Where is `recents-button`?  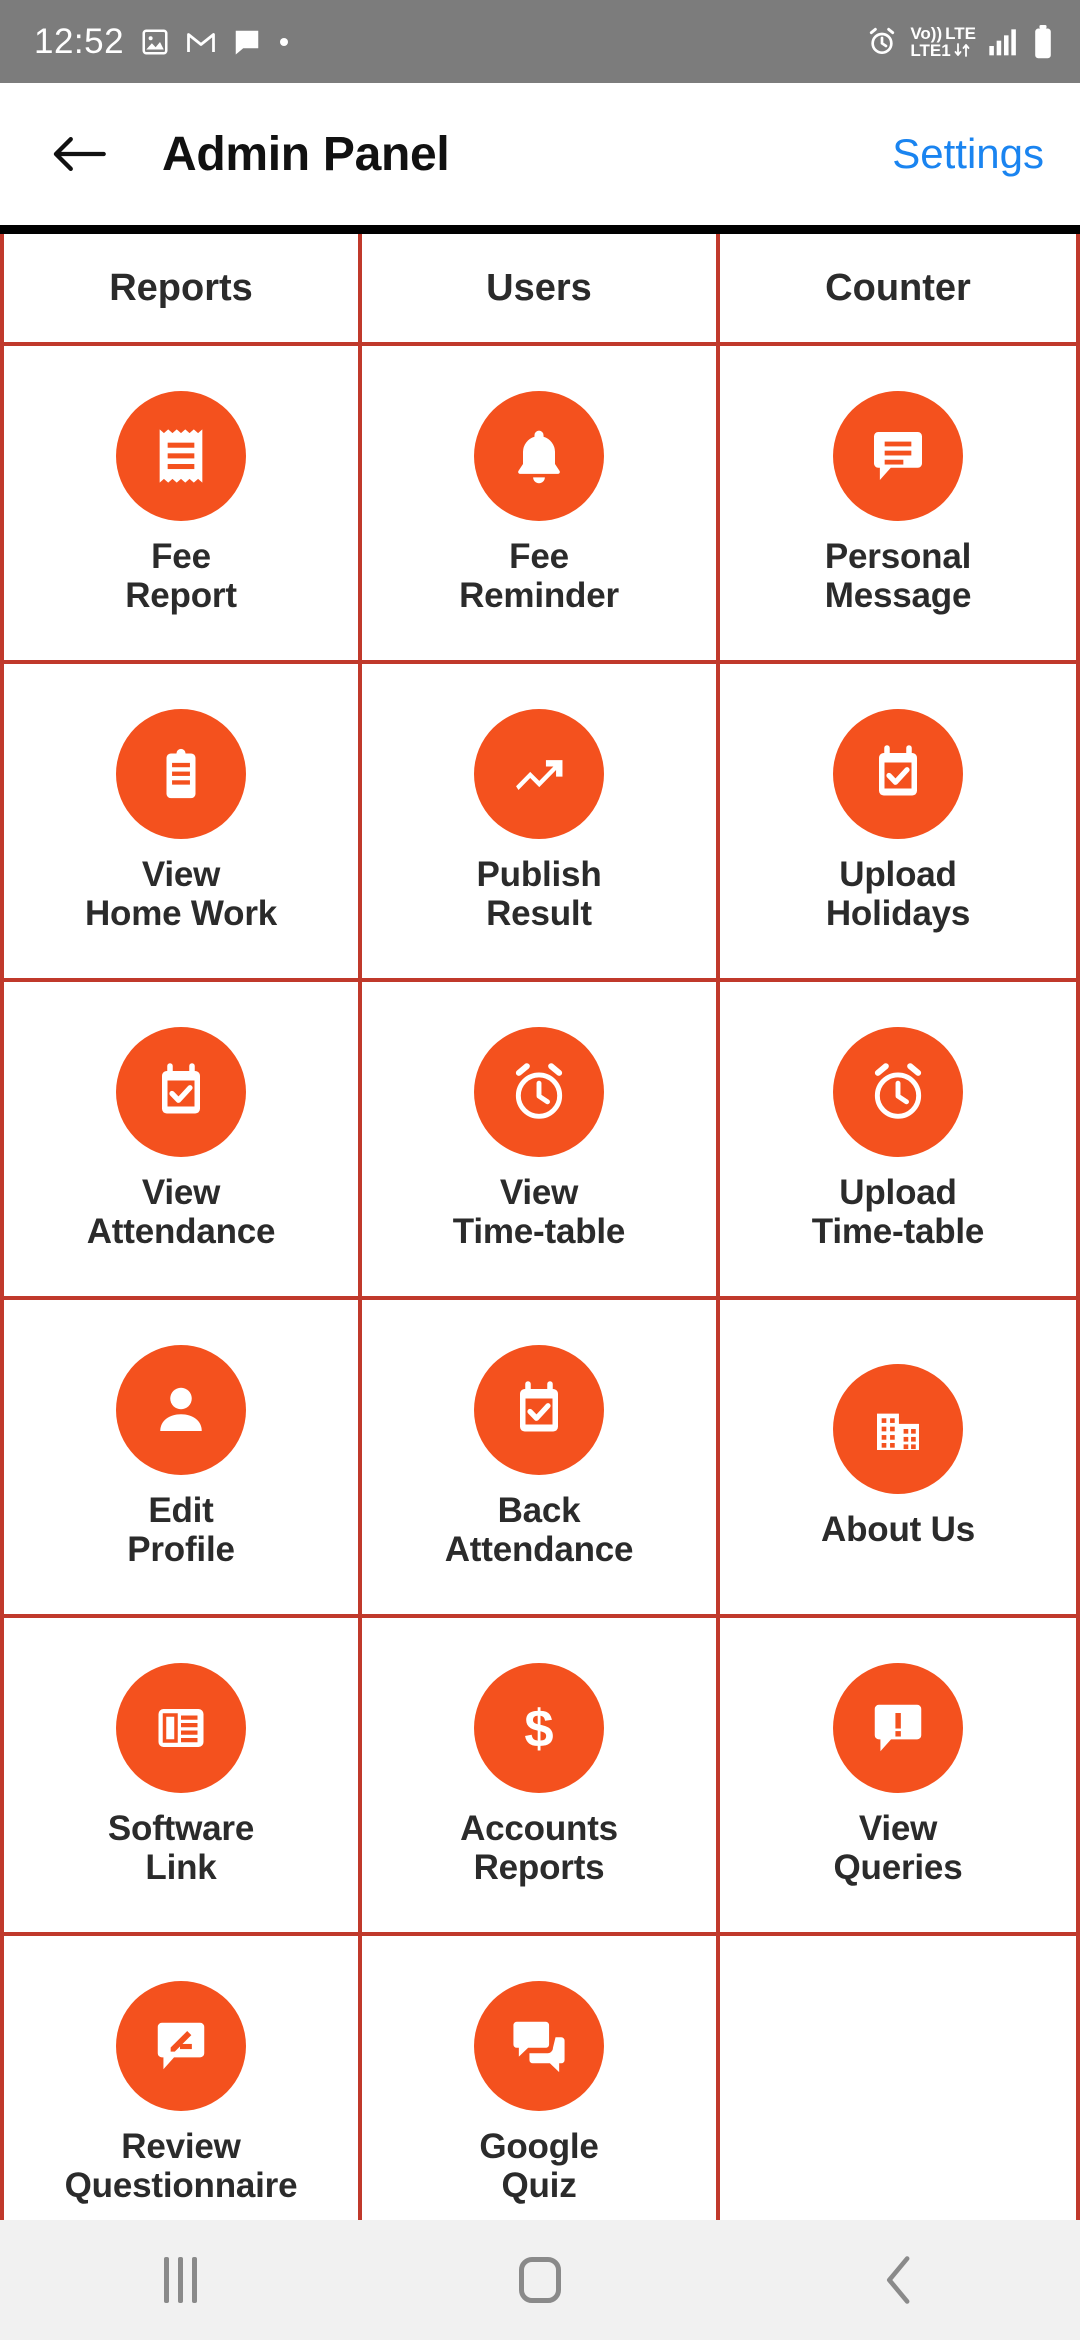 recents-button is located at coordinates (180, 2280).